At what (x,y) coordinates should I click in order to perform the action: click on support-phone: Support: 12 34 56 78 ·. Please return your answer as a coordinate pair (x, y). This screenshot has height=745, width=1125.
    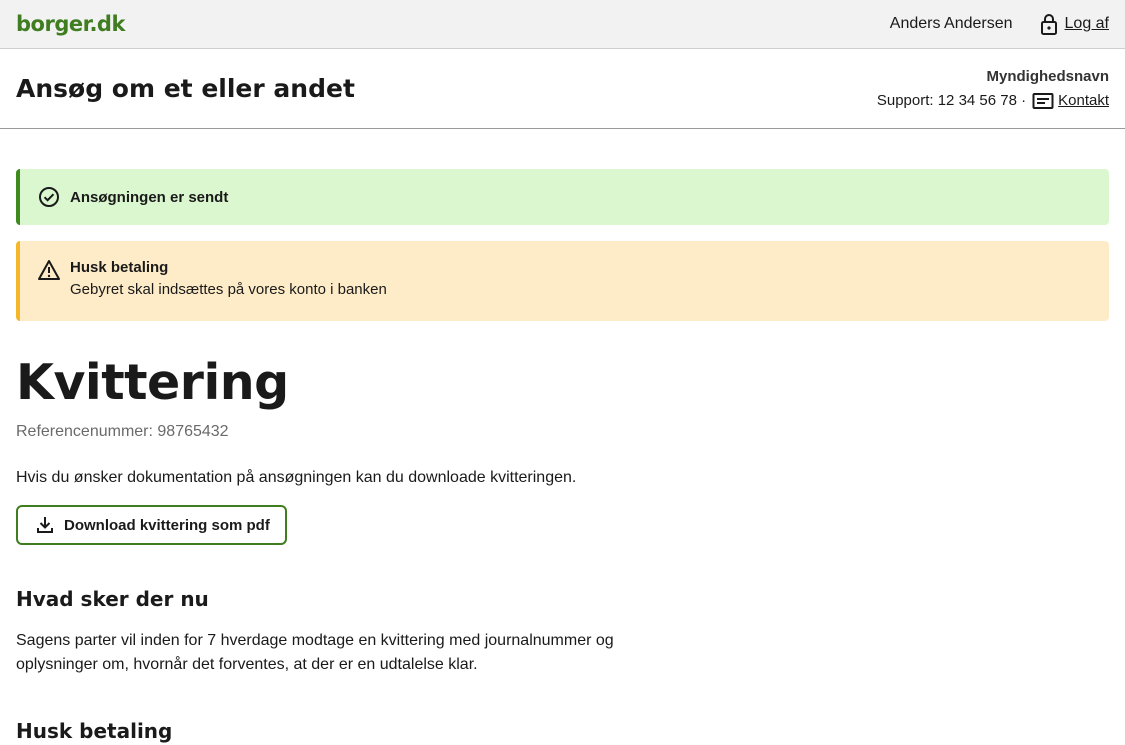
    Looking at the image, I should click on (951, 100).